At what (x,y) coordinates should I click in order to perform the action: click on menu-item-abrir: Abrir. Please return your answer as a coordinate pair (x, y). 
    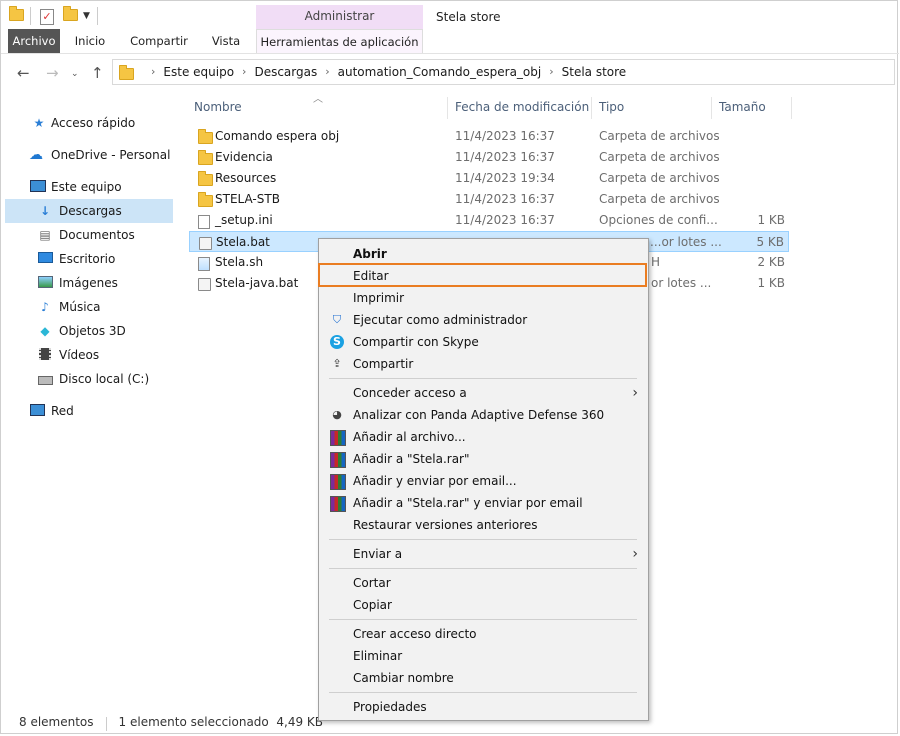
    Looking at the image, I should click on (483, 254).